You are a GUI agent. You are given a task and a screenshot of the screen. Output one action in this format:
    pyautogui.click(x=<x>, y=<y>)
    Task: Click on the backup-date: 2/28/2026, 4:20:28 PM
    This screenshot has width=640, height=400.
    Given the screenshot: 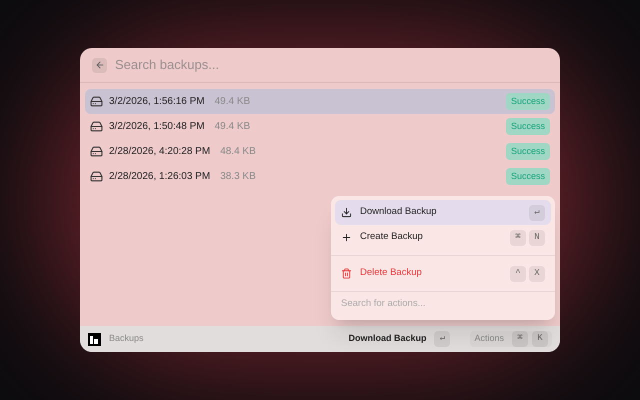 What is the action you would take?
    pyautogui.click(x=159, y=152)
    